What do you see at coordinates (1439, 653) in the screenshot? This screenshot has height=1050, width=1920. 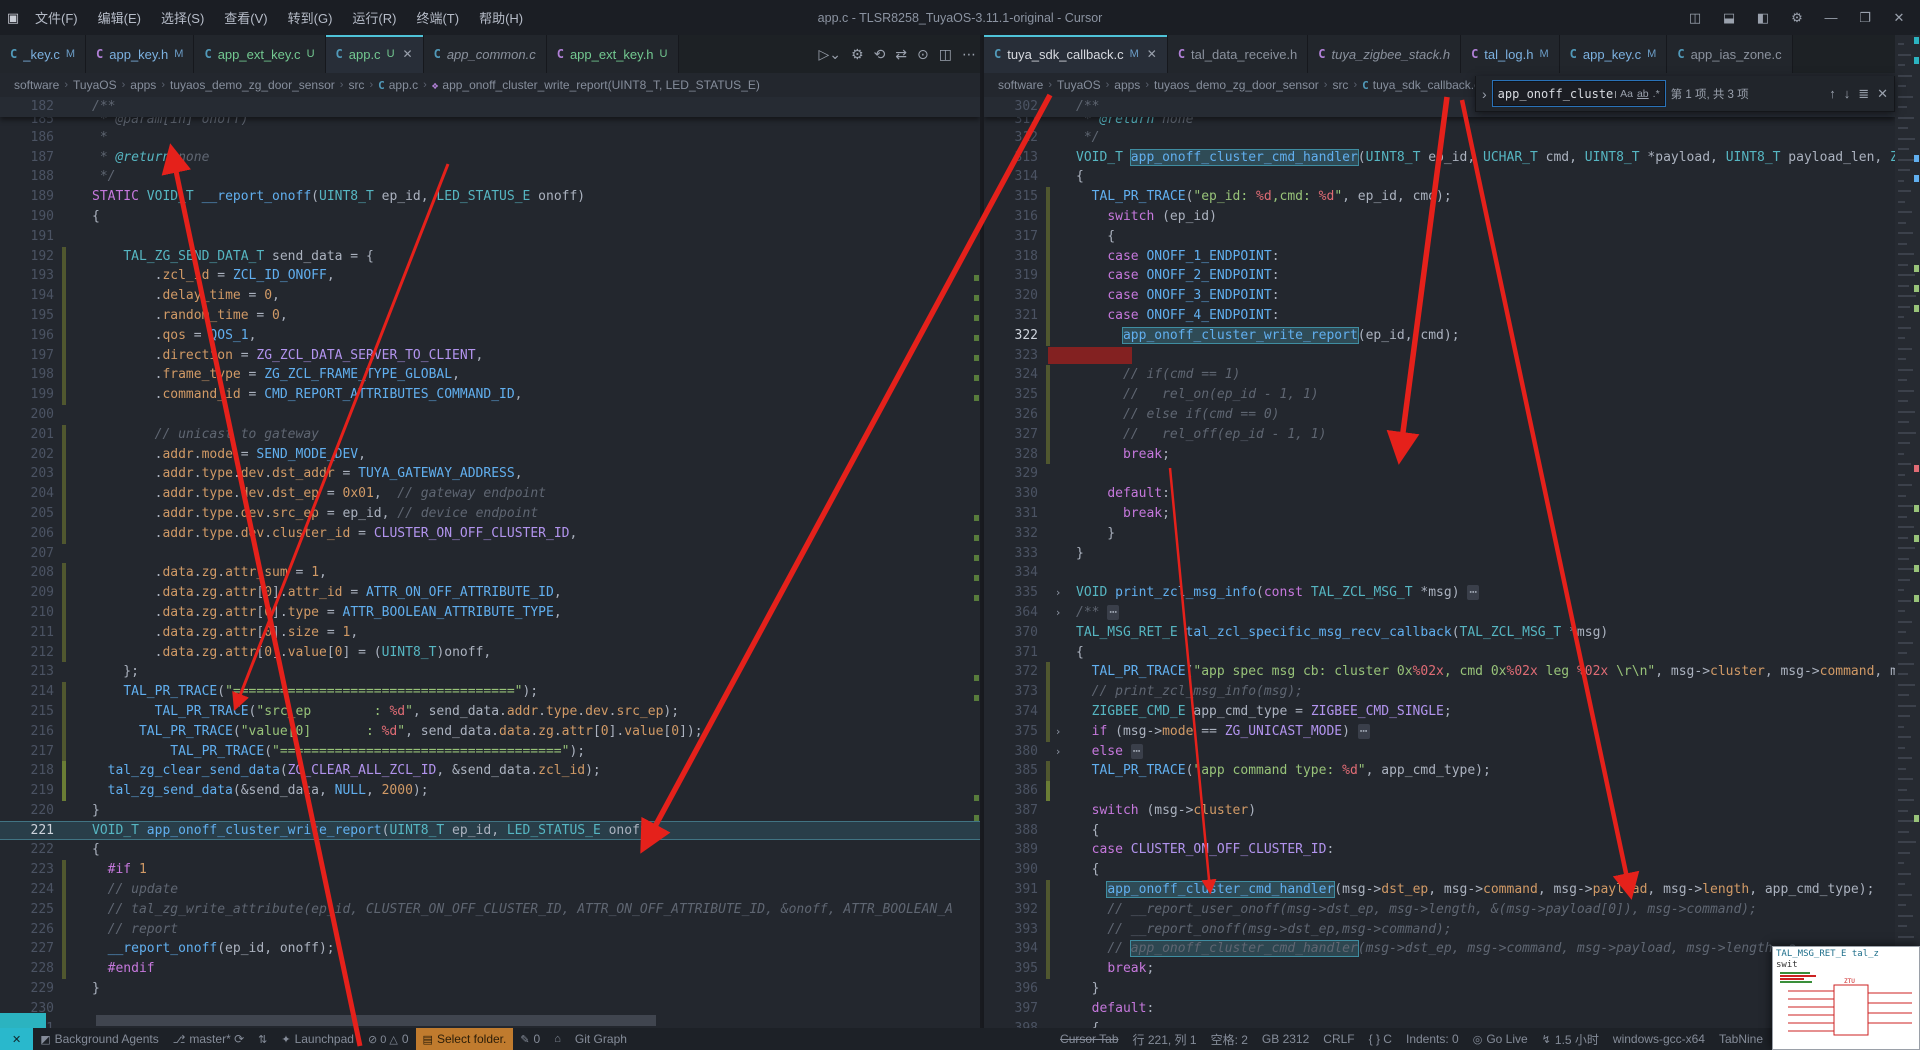 I see `code-line-371: 371 {` at bounding box center [1439, 653].